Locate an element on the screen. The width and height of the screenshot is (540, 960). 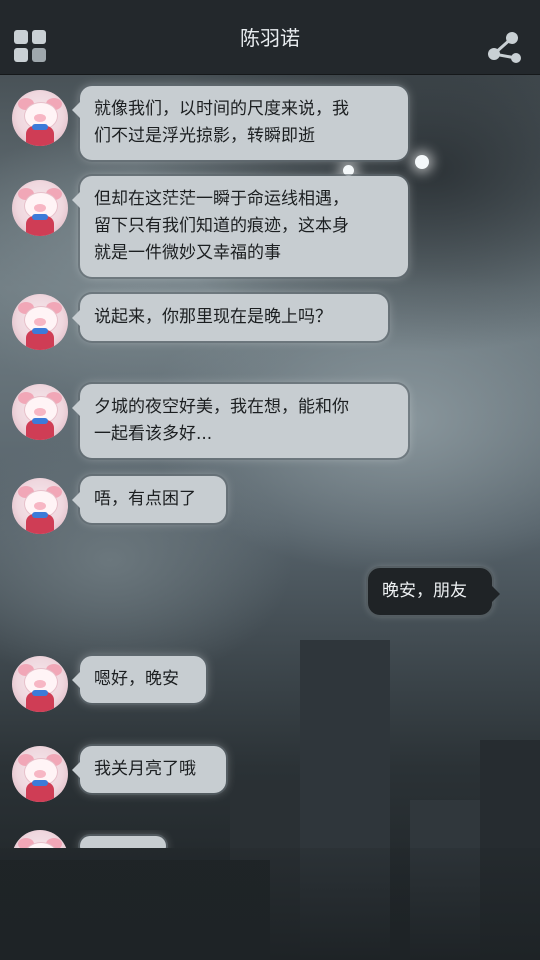
message-bubble: 说起来，你那里现在是晚上吗？ is located at coordinates (230, 317).